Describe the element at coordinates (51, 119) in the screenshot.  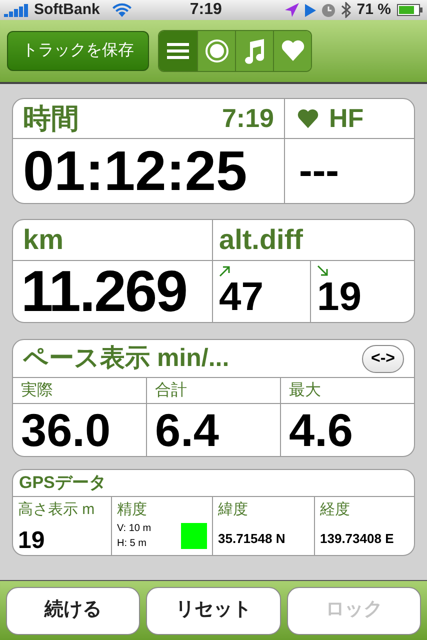
I see `panel-title: 時間` at that location.